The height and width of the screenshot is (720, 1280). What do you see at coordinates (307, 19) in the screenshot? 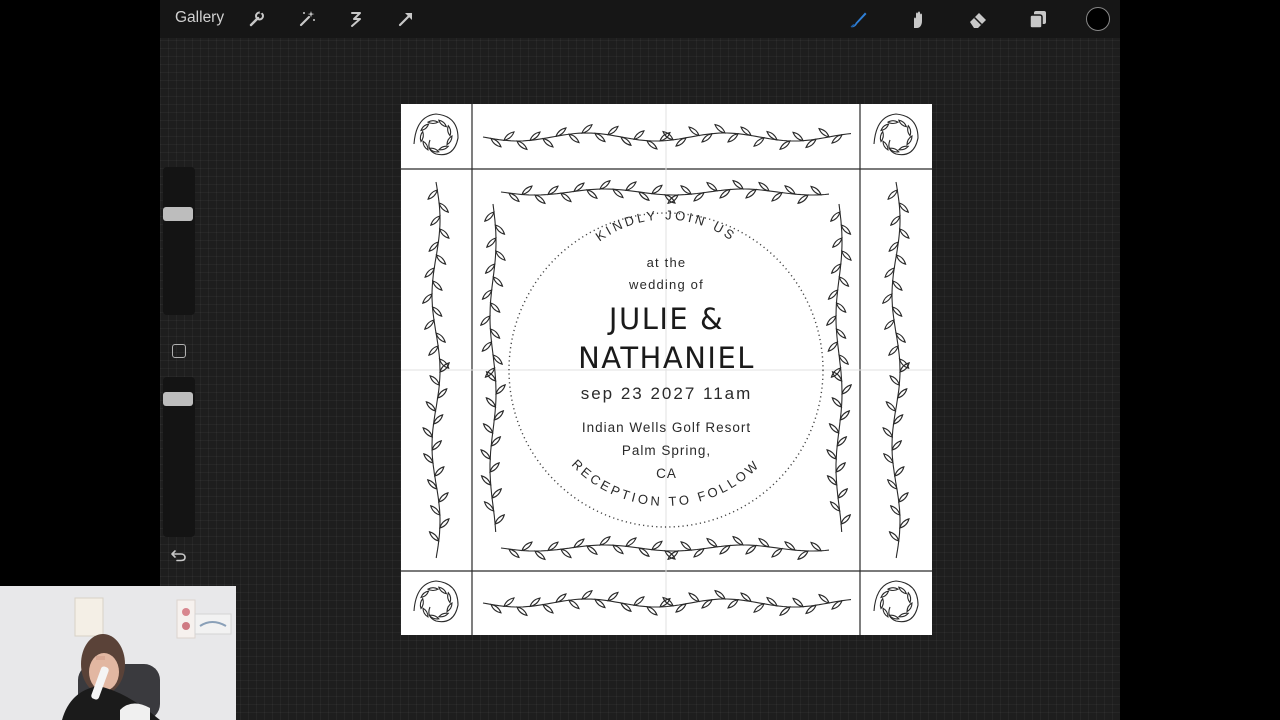
I see `magic-wand-icon` at bounding box center [307, 19].